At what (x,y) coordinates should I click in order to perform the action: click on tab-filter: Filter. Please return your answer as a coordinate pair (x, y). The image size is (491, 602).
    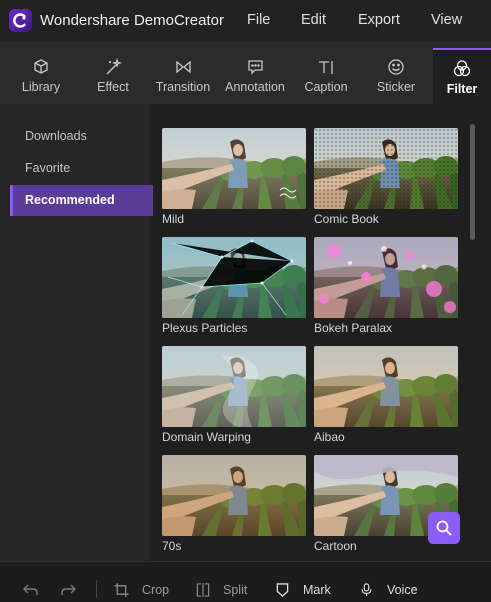
    Looking at the image, I should click on (462, 77).